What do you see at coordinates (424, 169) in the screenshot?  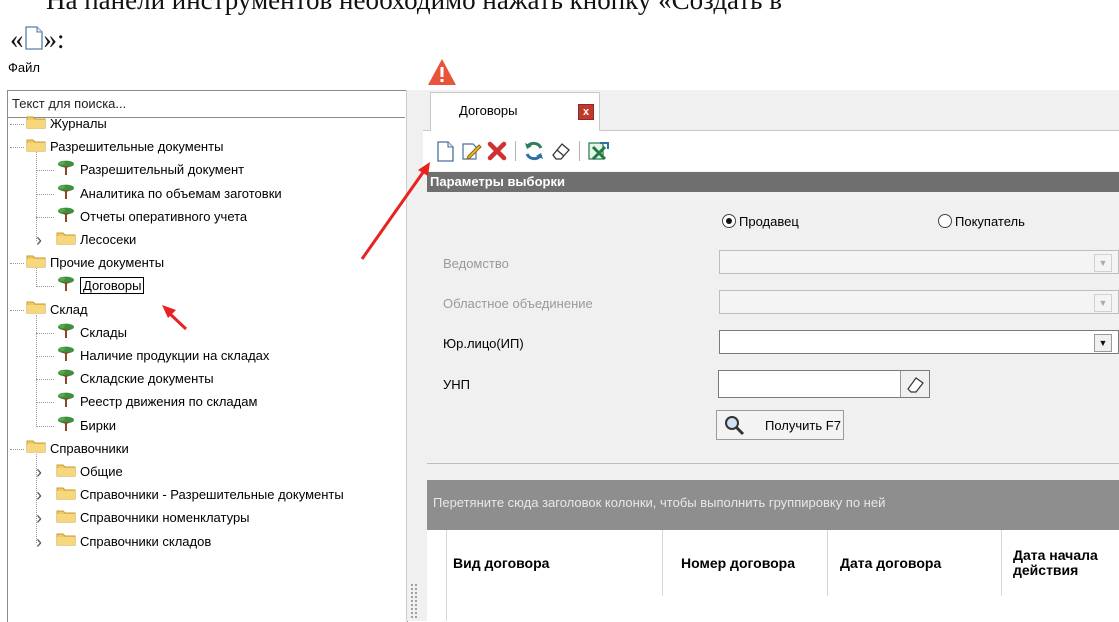 I see `annotation-arrowhead-toolbar` at bounding box center [424, 169].